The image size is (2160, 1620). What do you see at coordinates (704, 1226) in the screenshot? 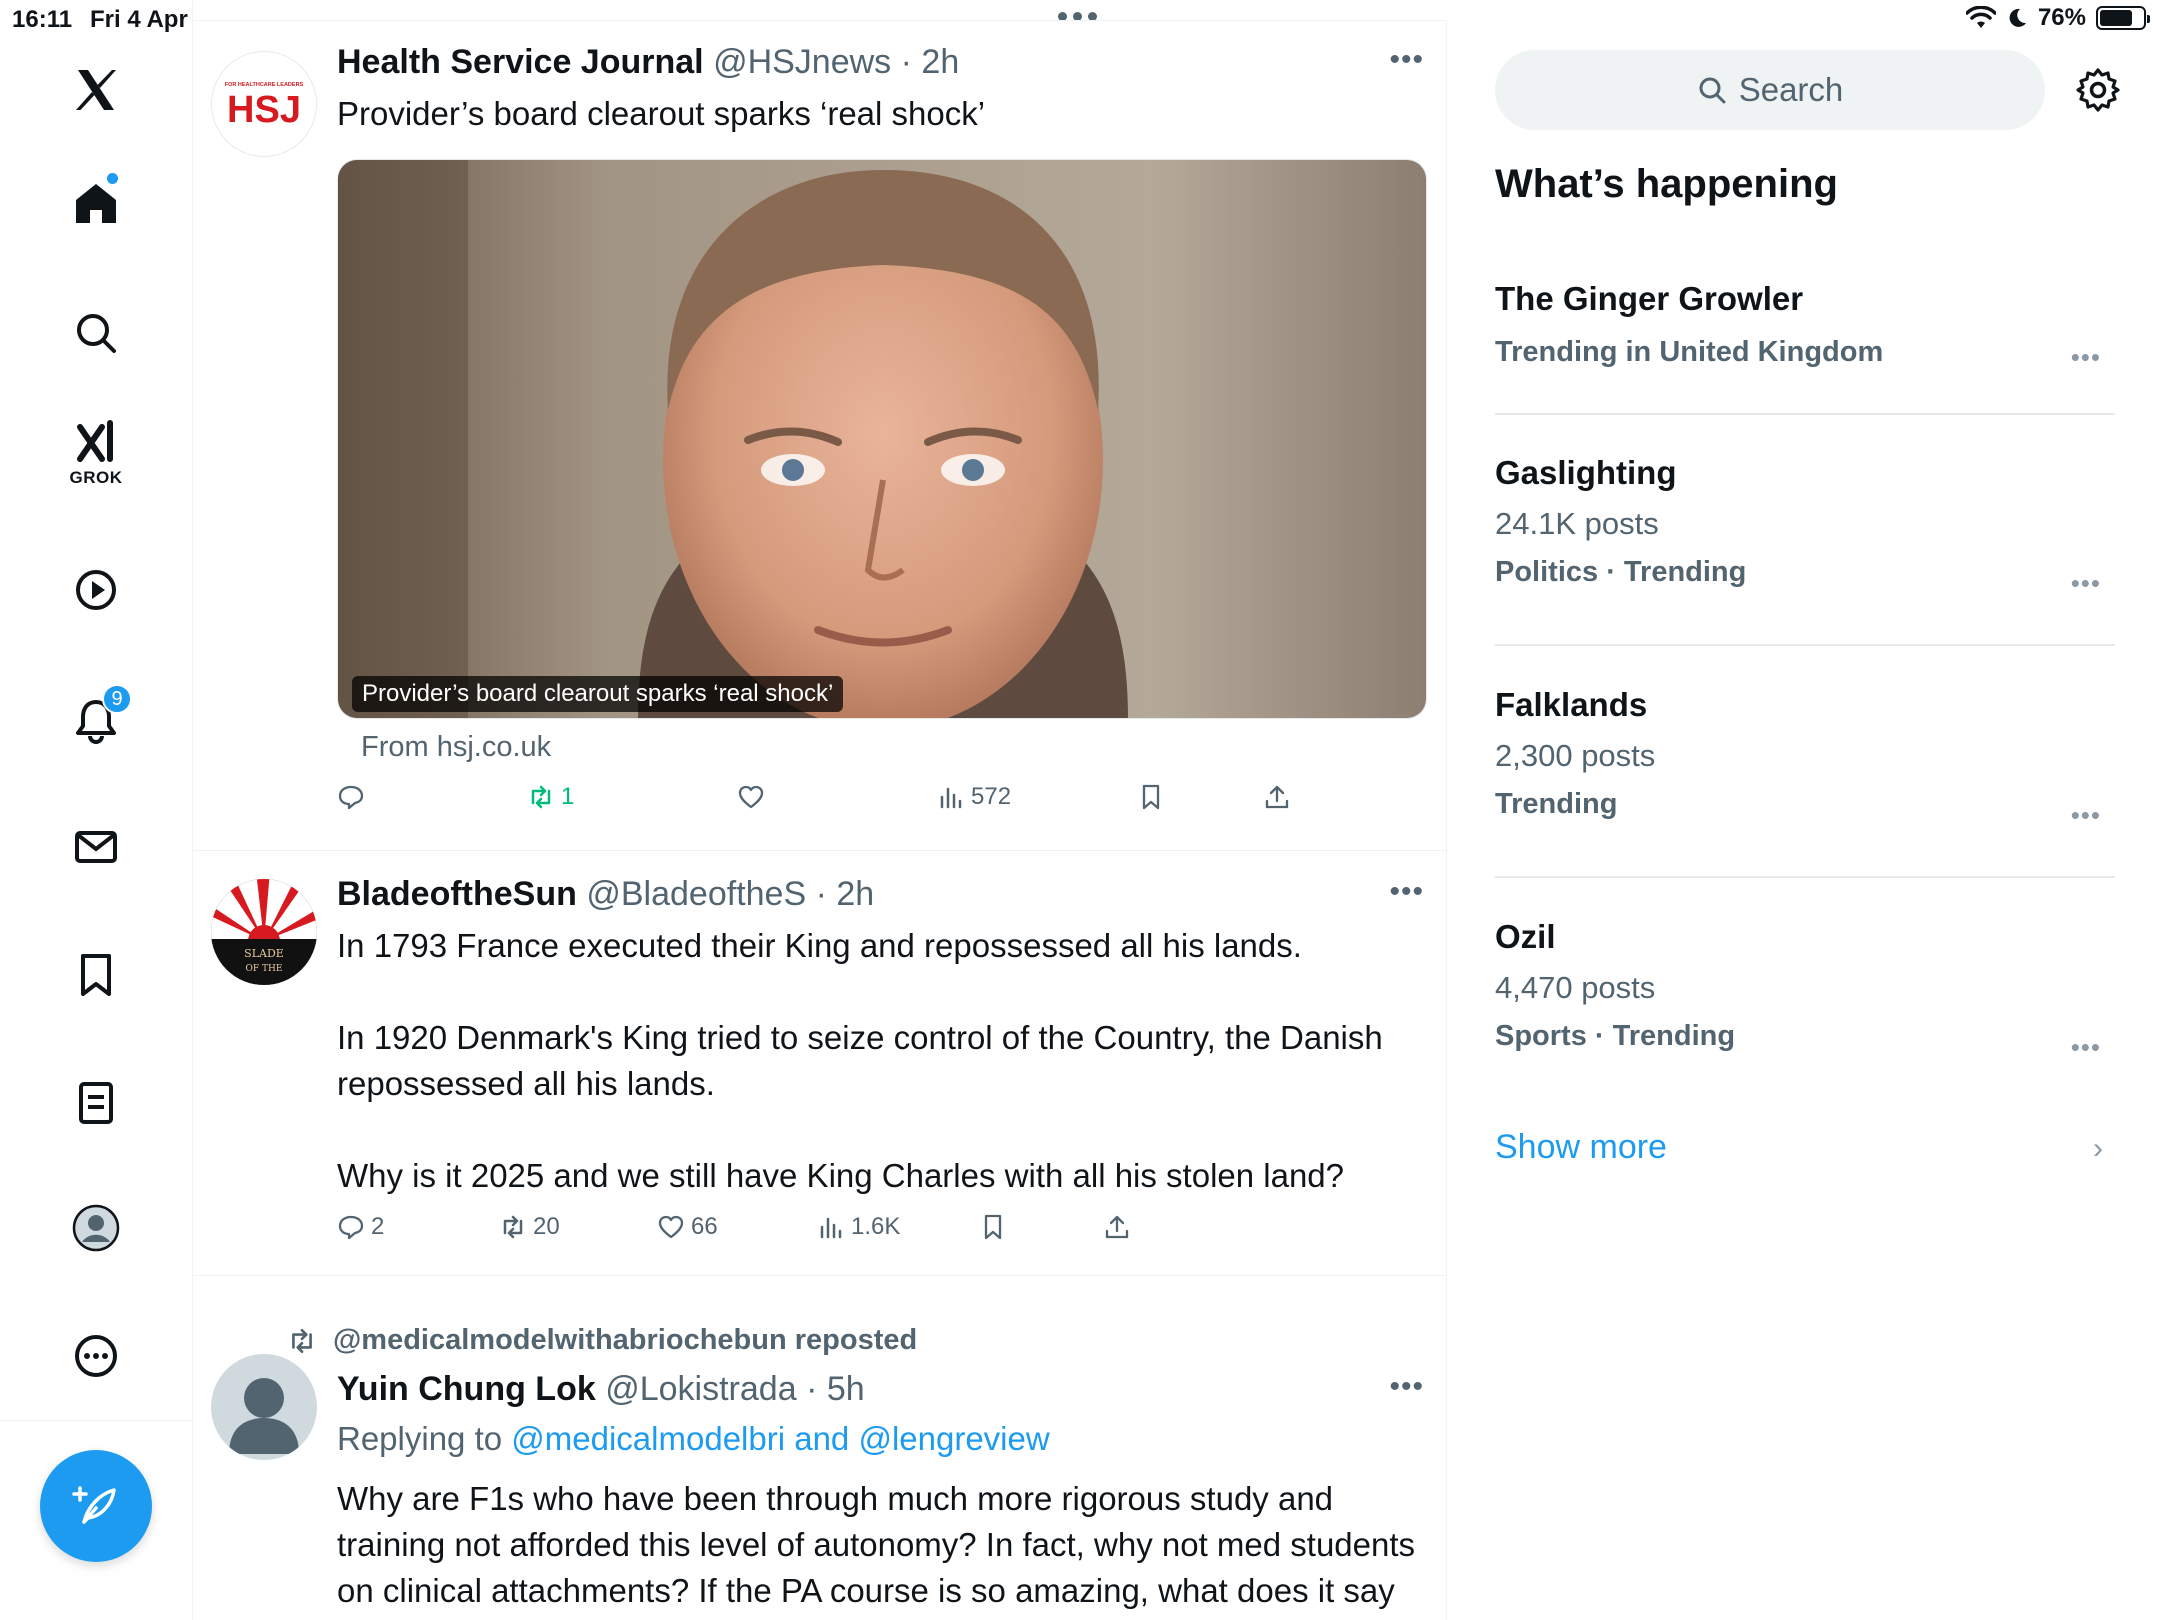
I see `like-count: 66` at bounding box center [704, 1226].